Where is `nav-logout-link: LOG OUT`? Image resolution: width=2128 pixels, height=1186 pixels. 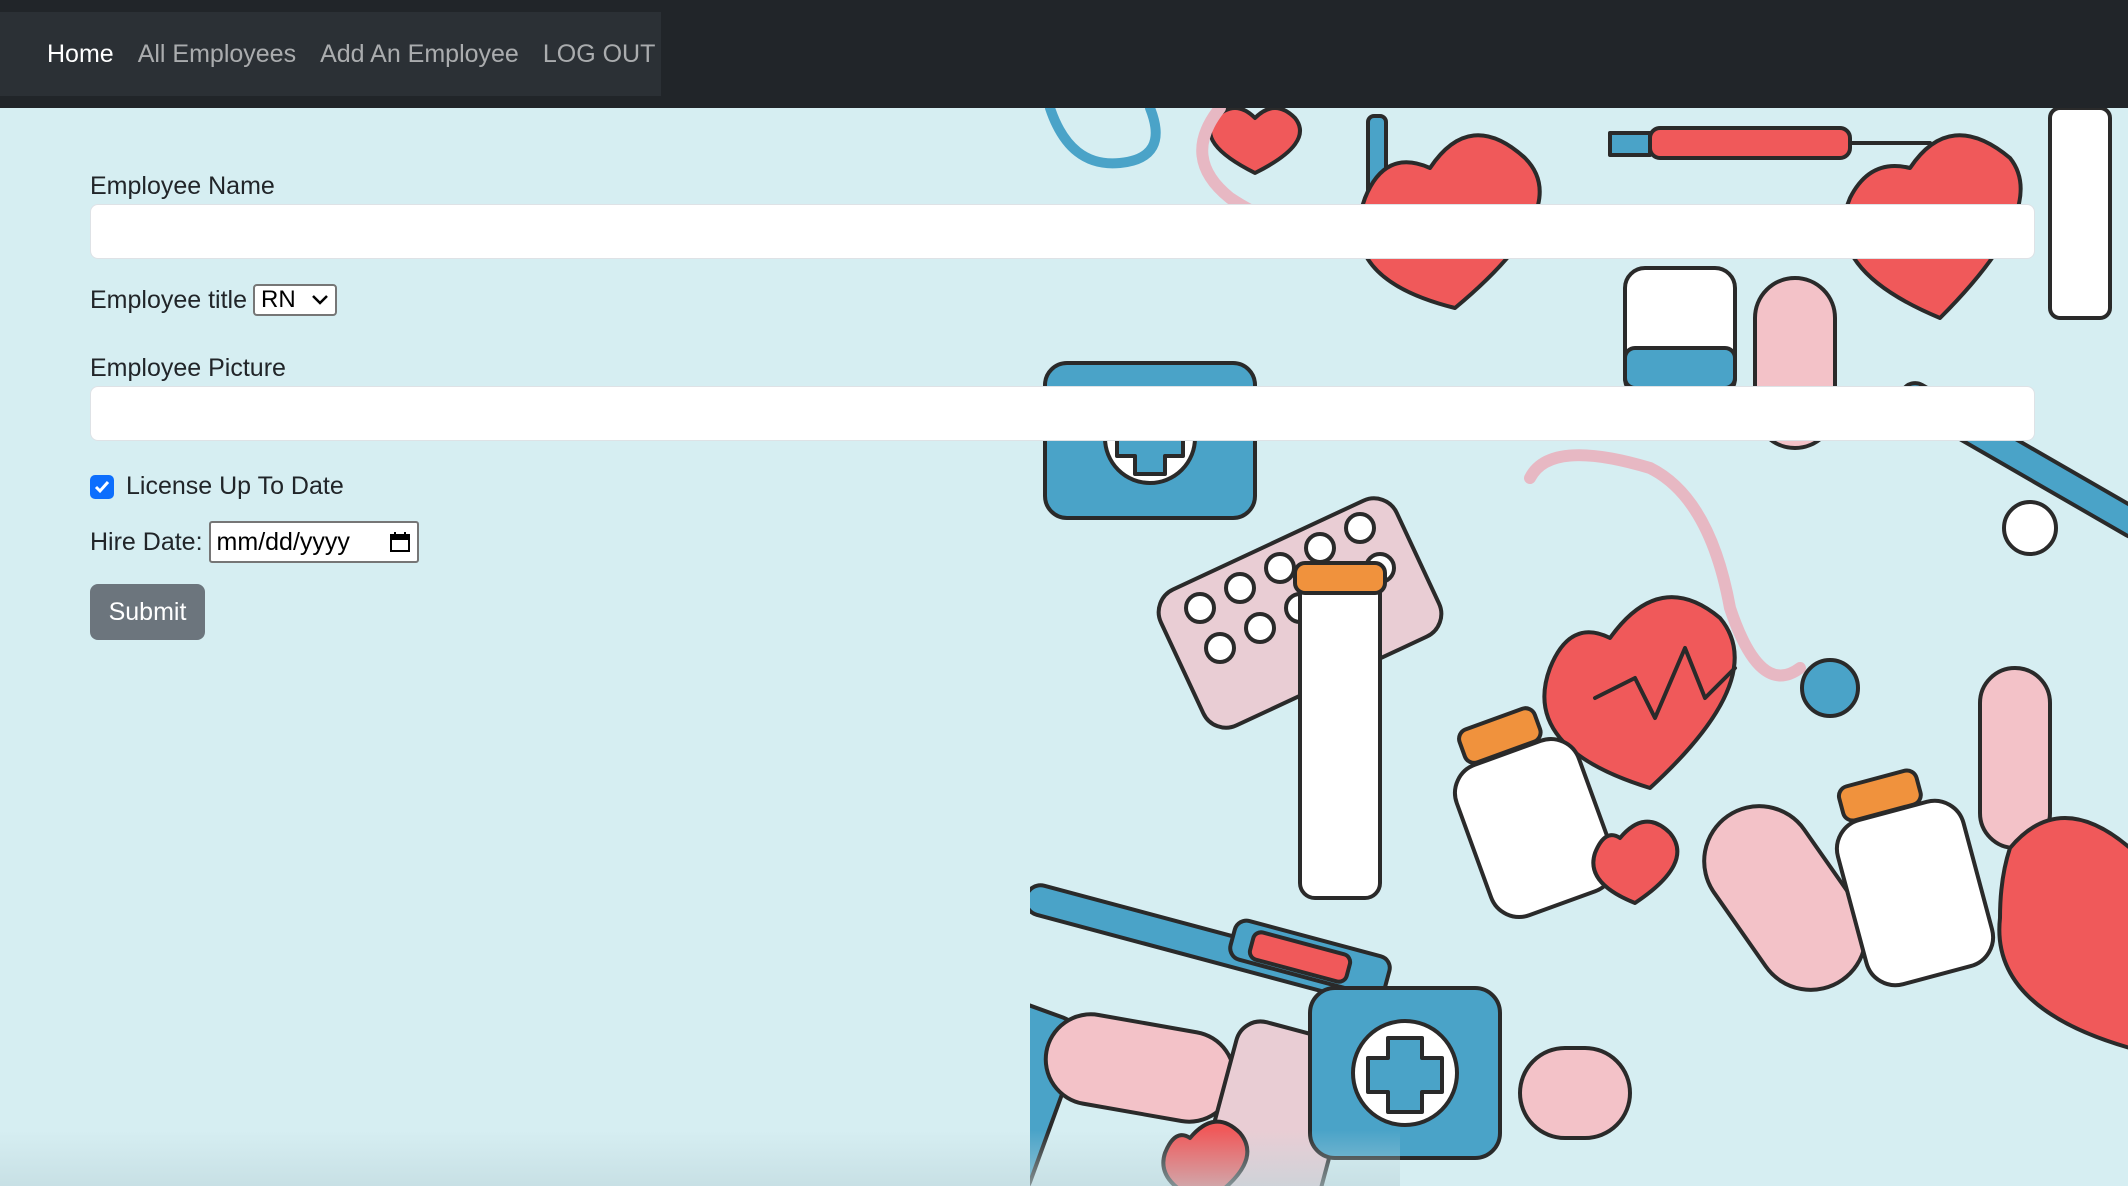
nav-logout-link: LOG OUT is located at coordinates (599, 54).